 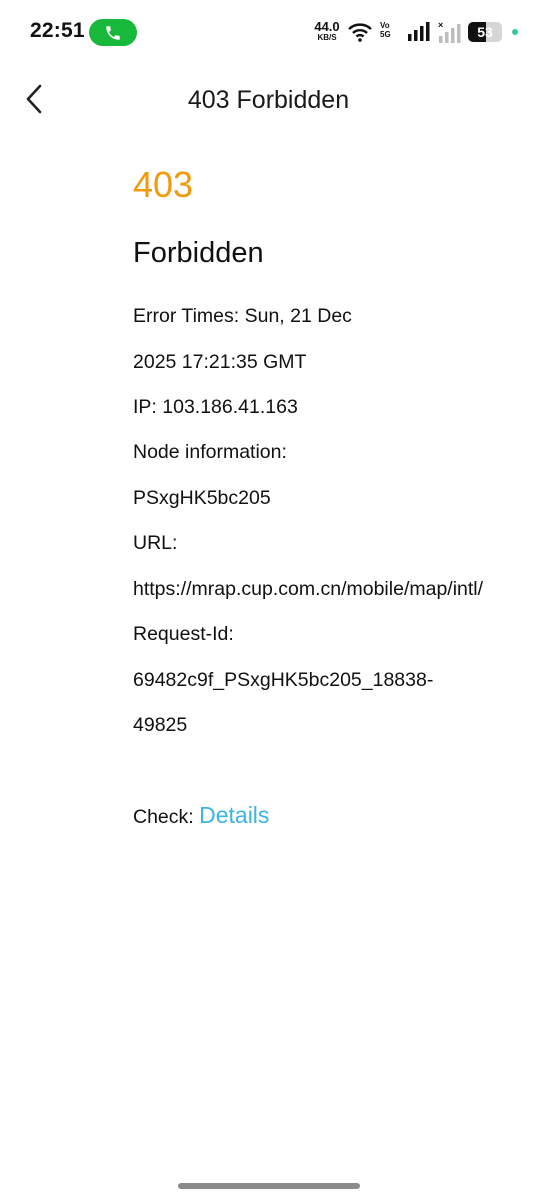 I want to click on volte-indicator: Vo 5G, so click(x=385, y=30).